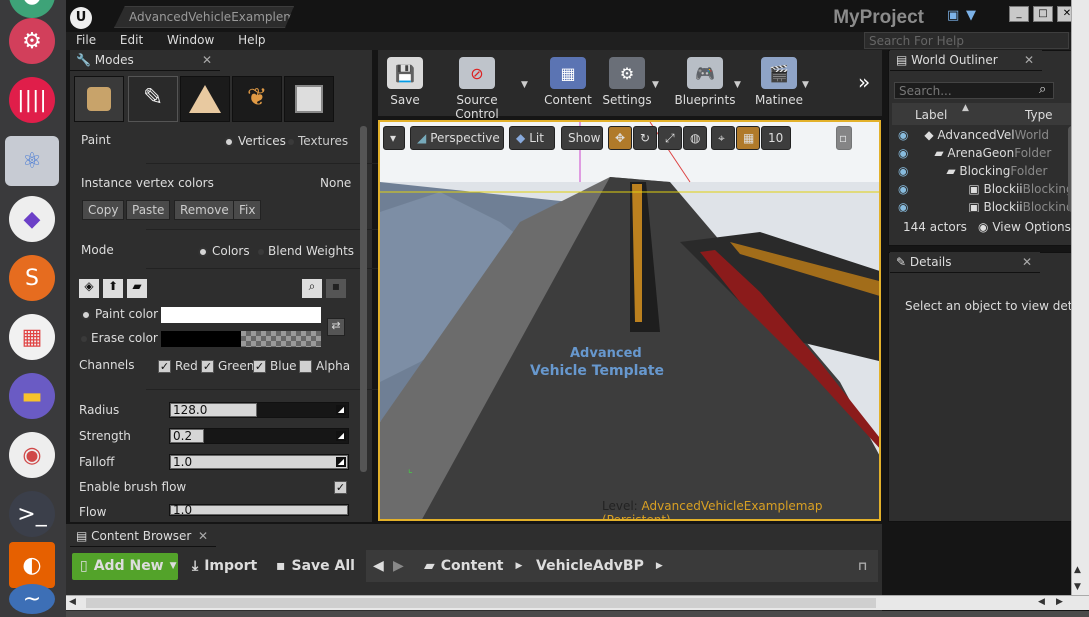  I want to click on save-all-button: ▪ Save All, so click(315, 566).